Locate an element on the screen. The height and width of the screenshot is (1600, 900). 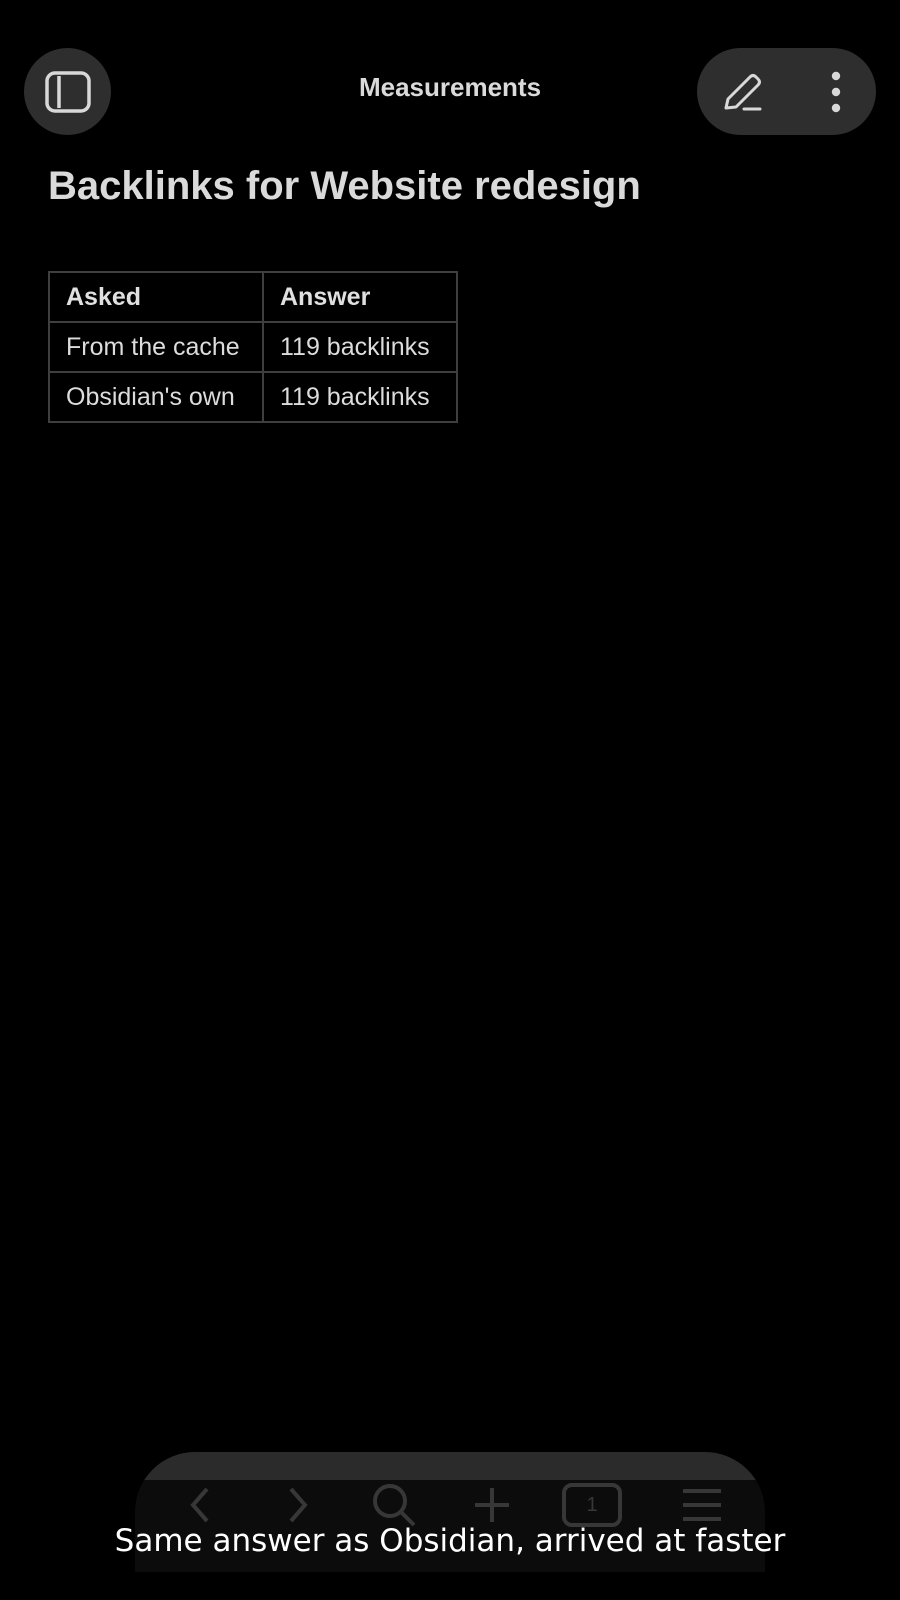
sidebar-toggle-button is located at coordinates (67, 91).